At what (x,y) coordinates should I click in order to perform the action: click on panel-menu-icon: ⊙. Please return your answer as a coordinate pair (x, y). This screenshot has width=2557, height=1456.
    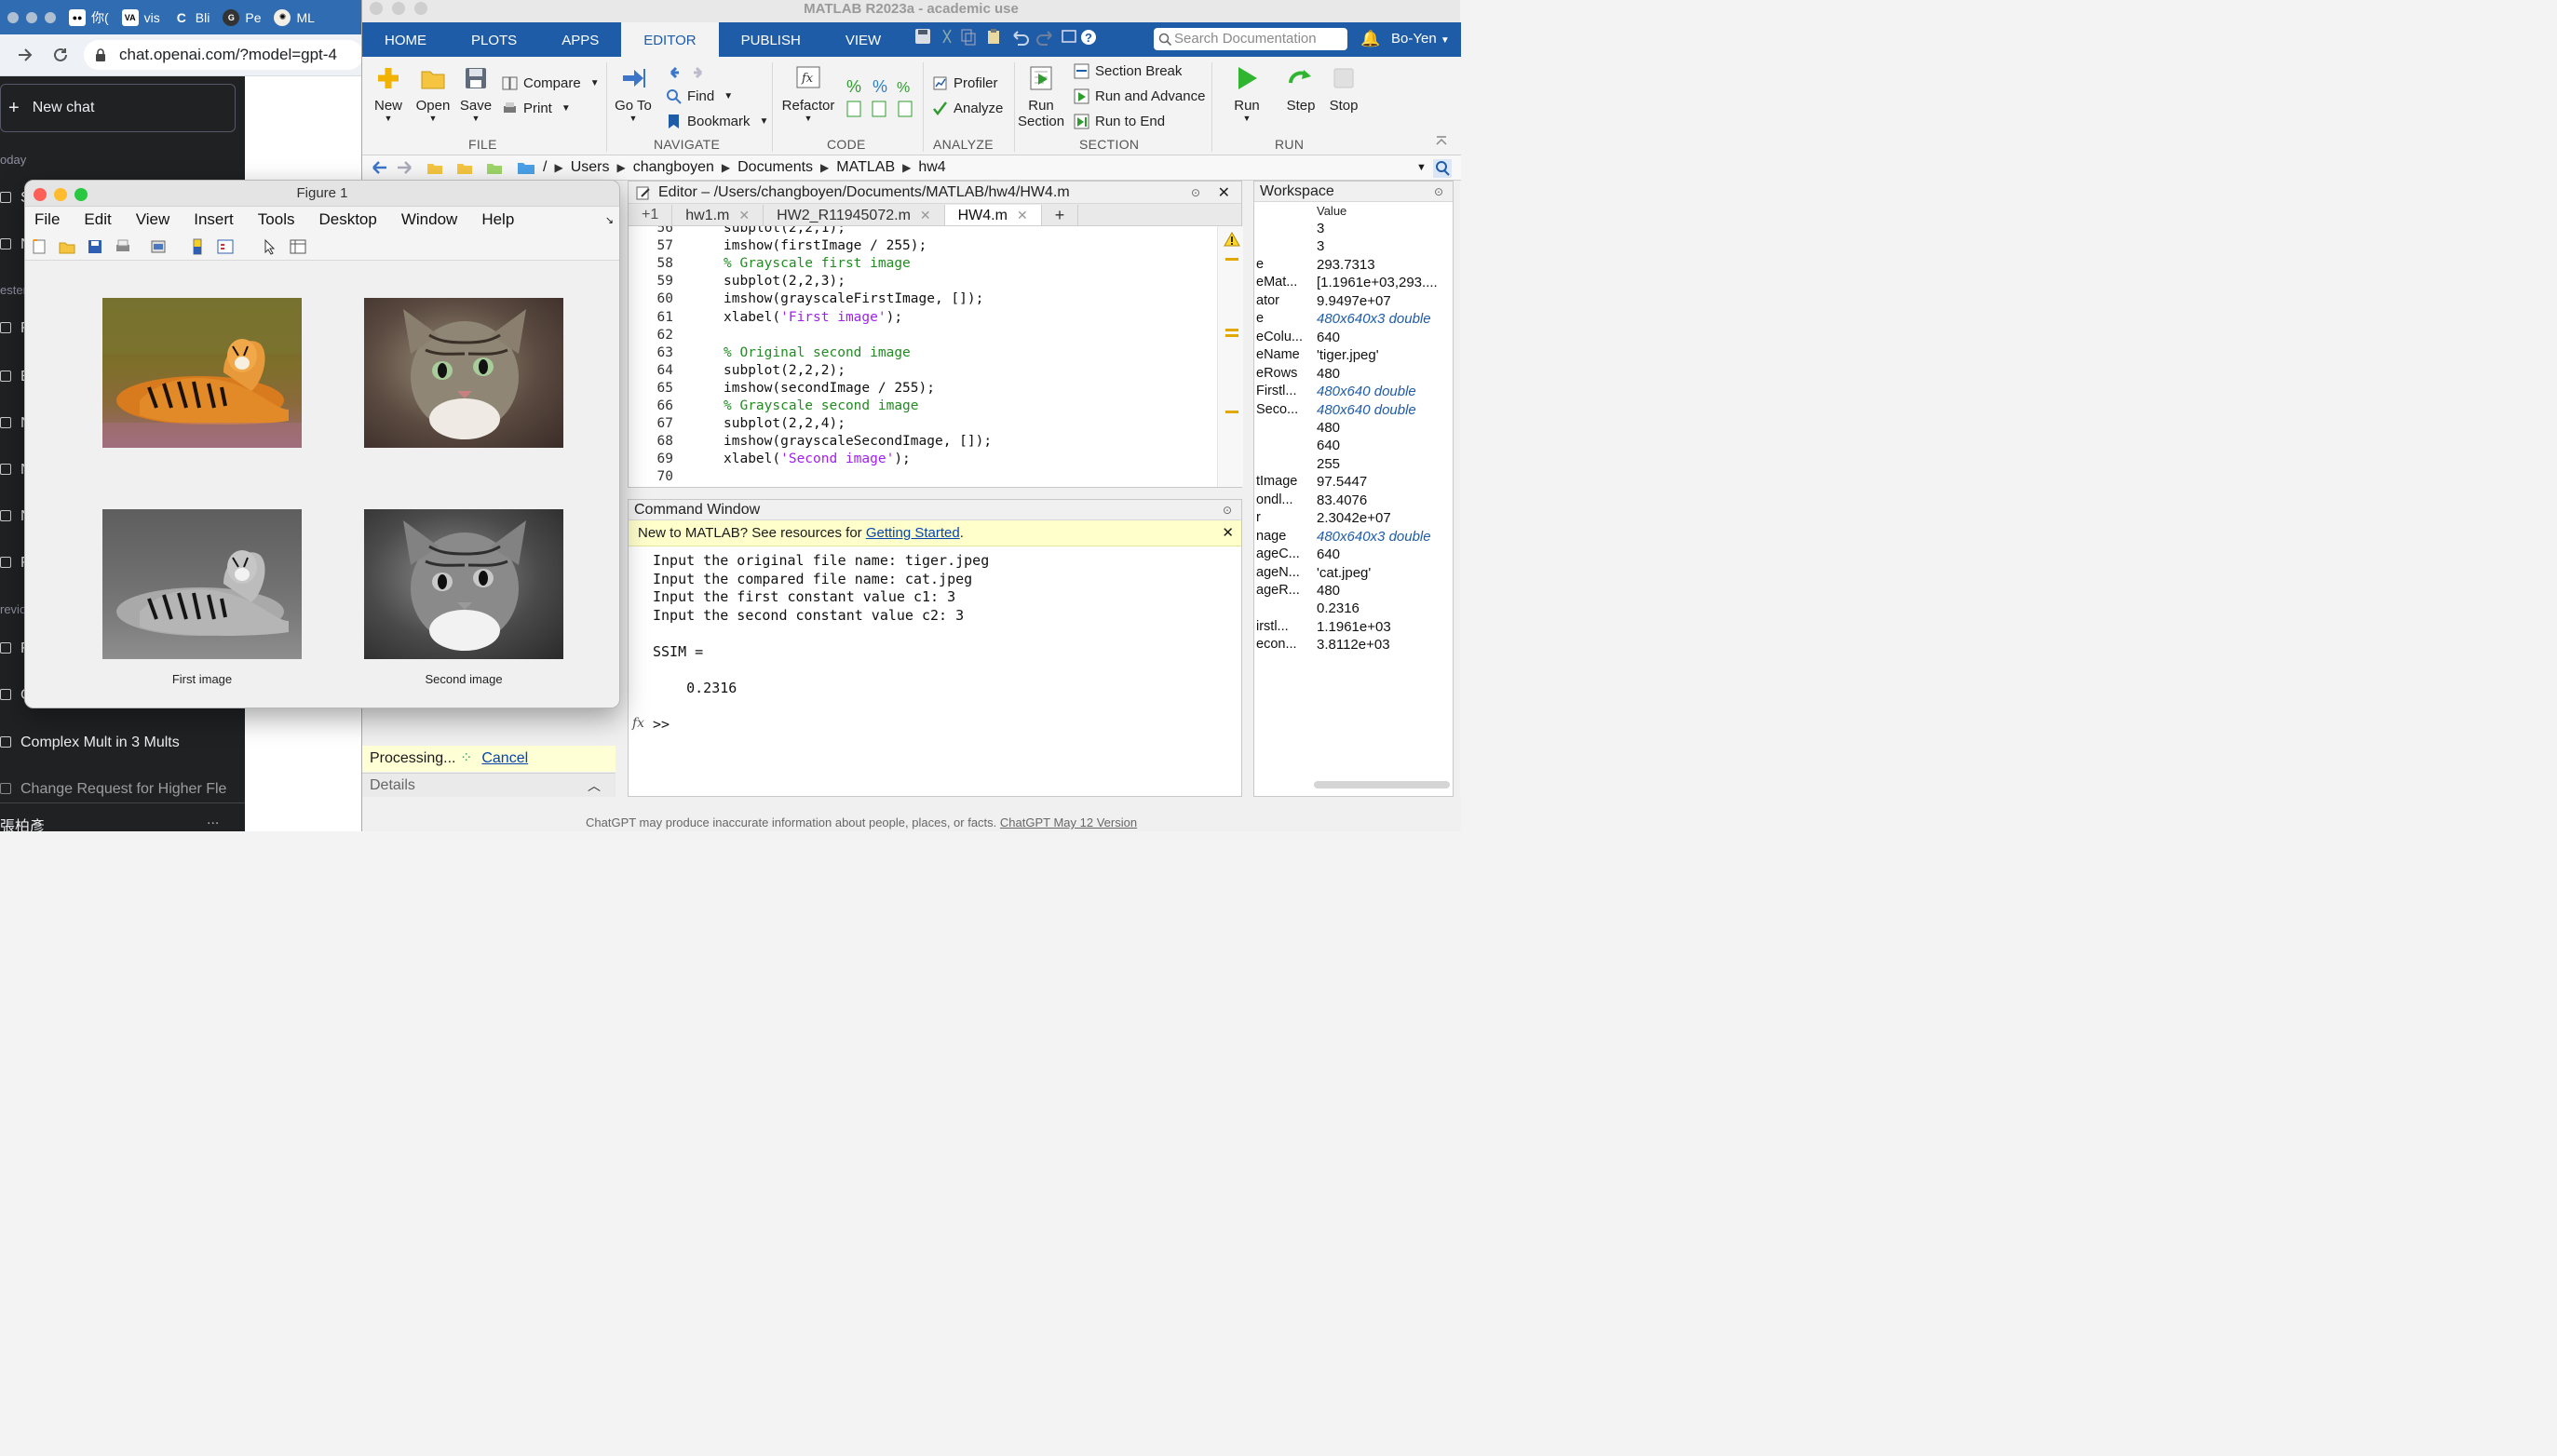
    Looking at the image, I should click on (1227, 510).